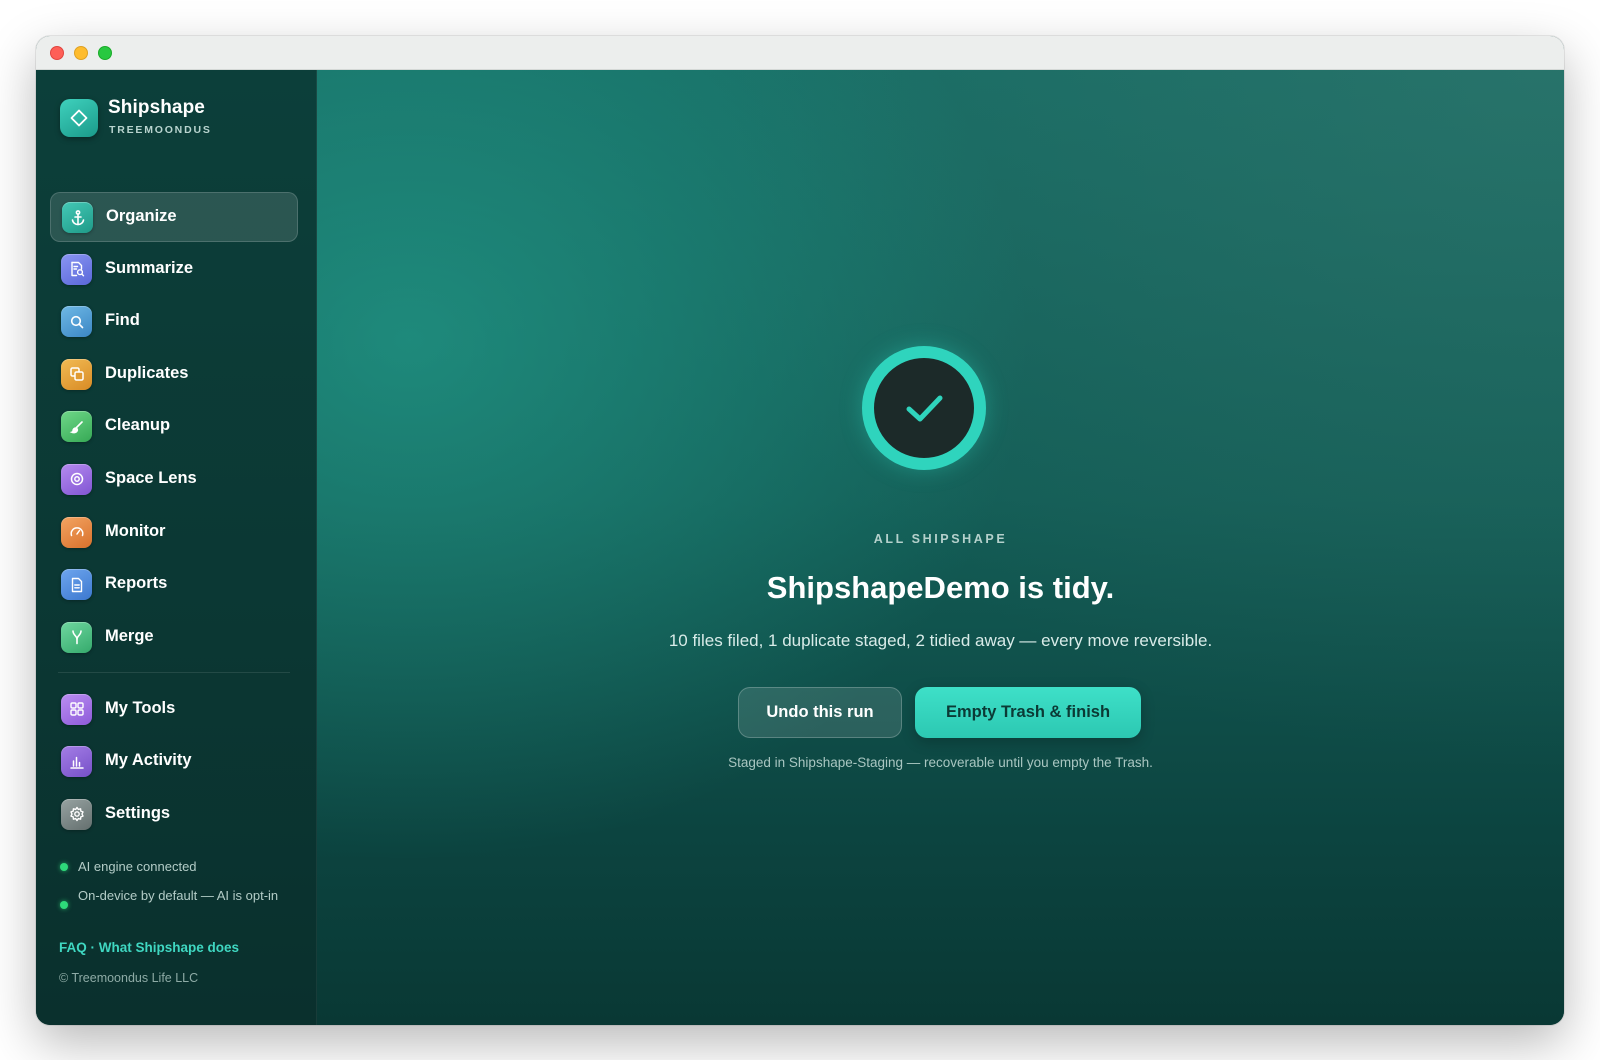 The width and height of the screenshot is (1600, 1060). Describe the element at coordinates (174, 427) in the screenshot. I see `sidebar-item-cleanup: Cleanup` at that location.